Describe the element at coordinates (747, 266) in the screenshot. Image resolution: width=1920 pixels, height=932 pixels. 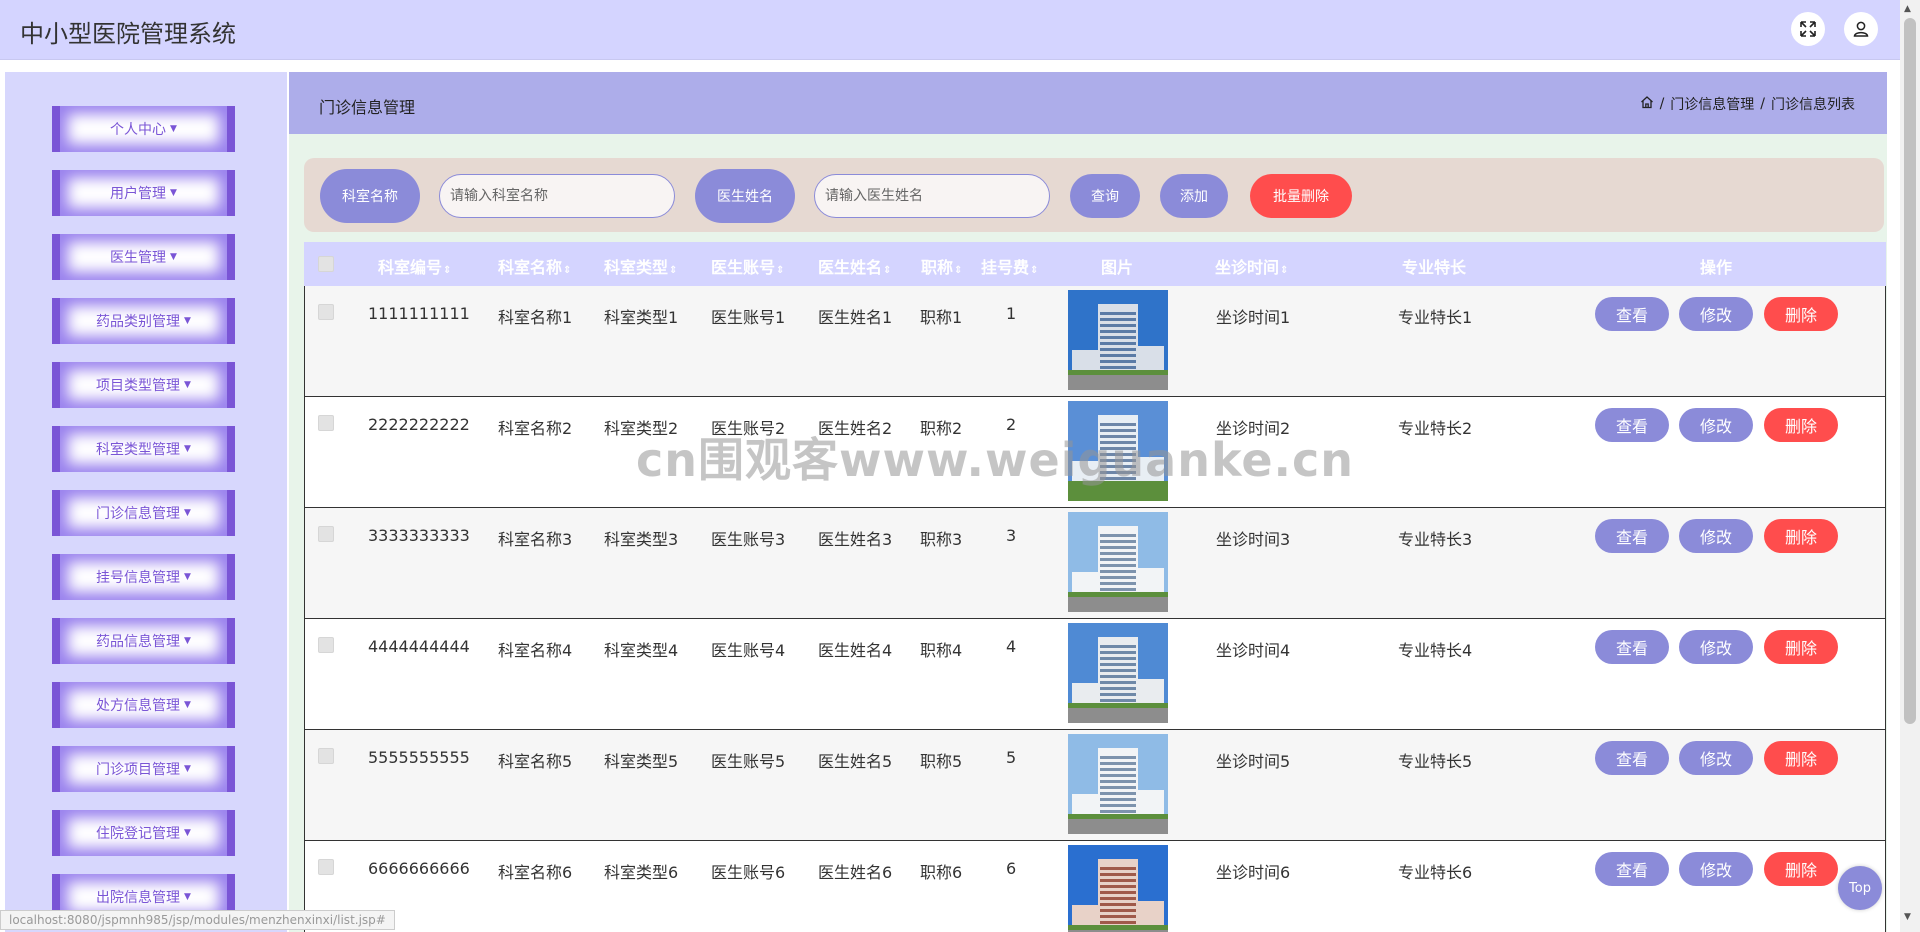
I see `column-header-doctor-account: 医生账号⇕` at that location.